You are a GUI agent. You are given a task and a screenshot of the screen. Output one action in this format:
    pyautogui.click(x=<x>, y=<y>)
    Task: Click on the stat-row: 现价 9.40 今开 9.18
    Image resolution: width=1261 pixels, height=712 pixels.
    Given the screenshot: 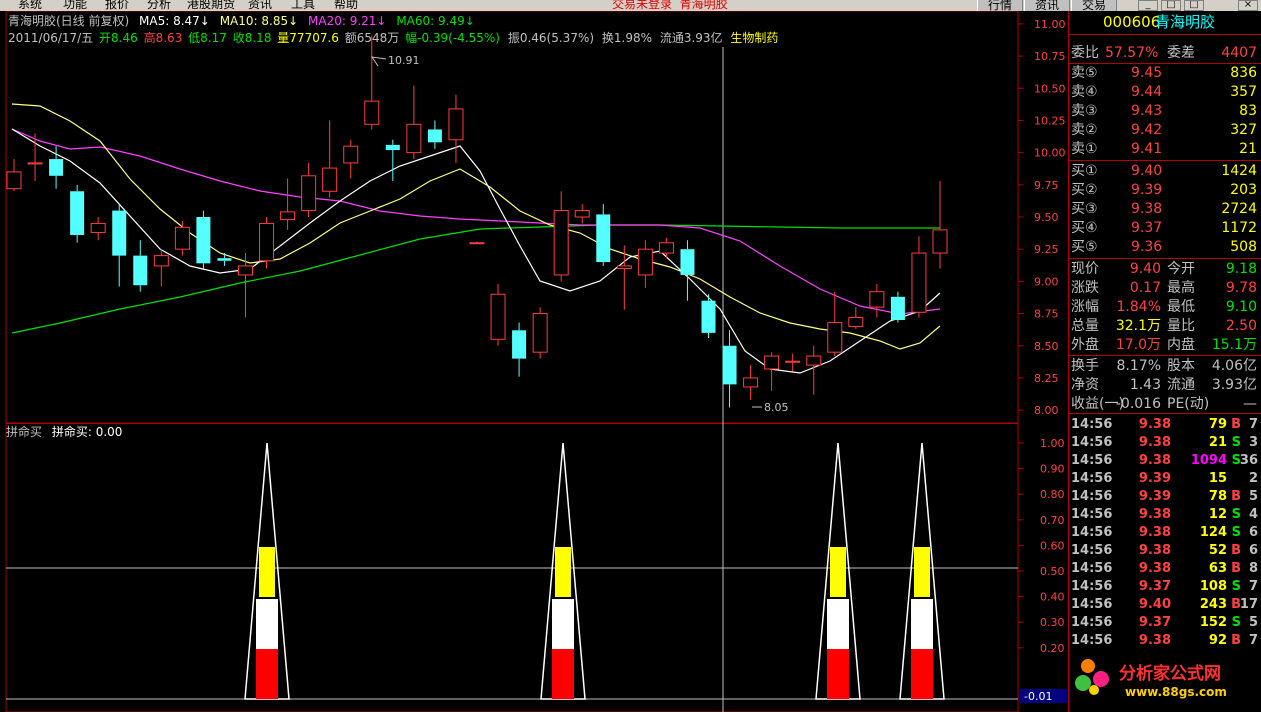 What is the action you would take?
    pyautogui.click(x=1165, y=269)
    